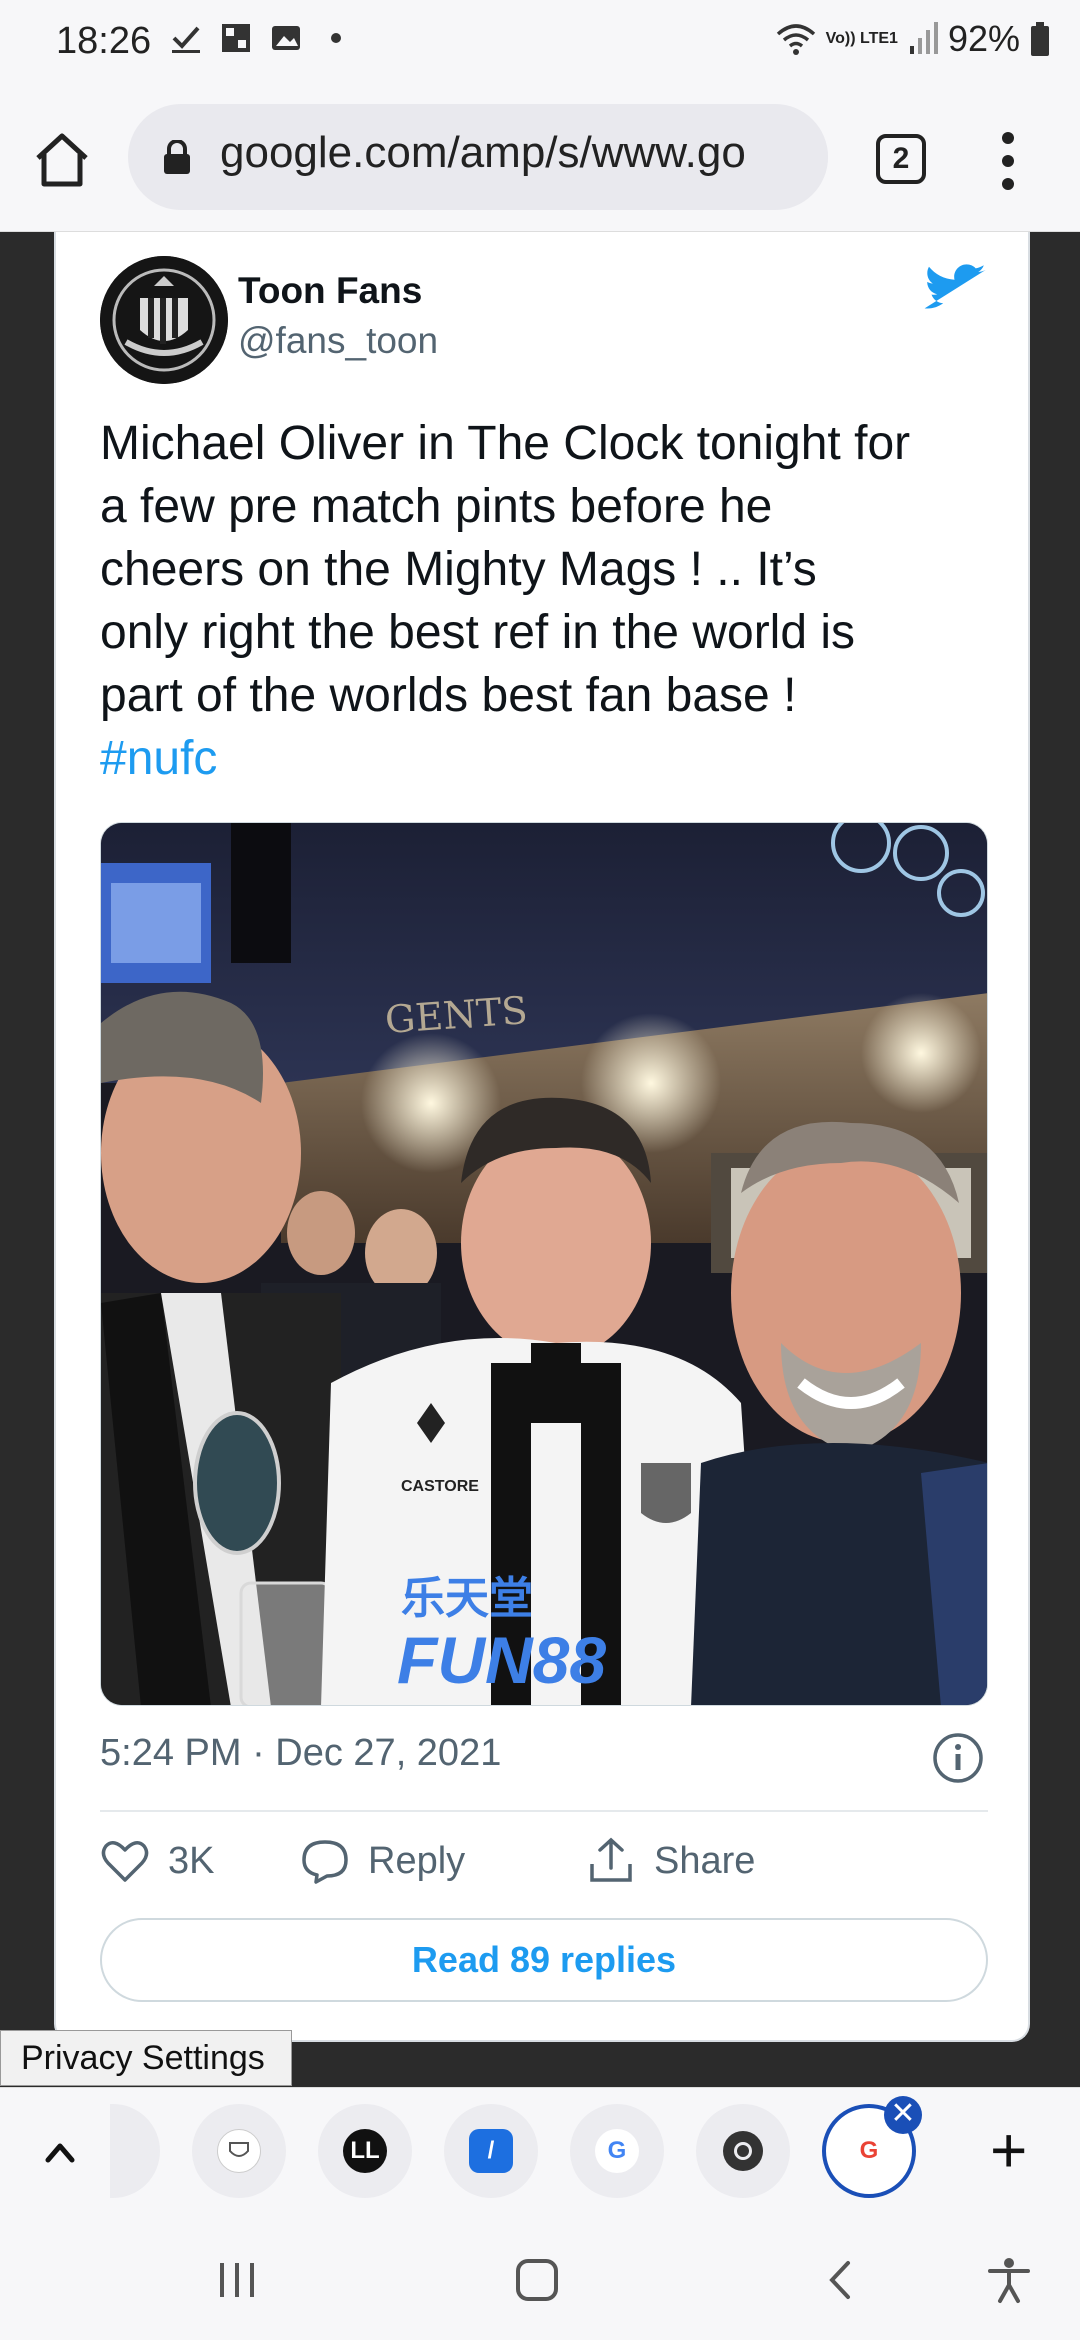 Image resolution: width=1080 pixels, height=2340 pixels. I want to click on tab-ll: LL, so click(365, 2151).